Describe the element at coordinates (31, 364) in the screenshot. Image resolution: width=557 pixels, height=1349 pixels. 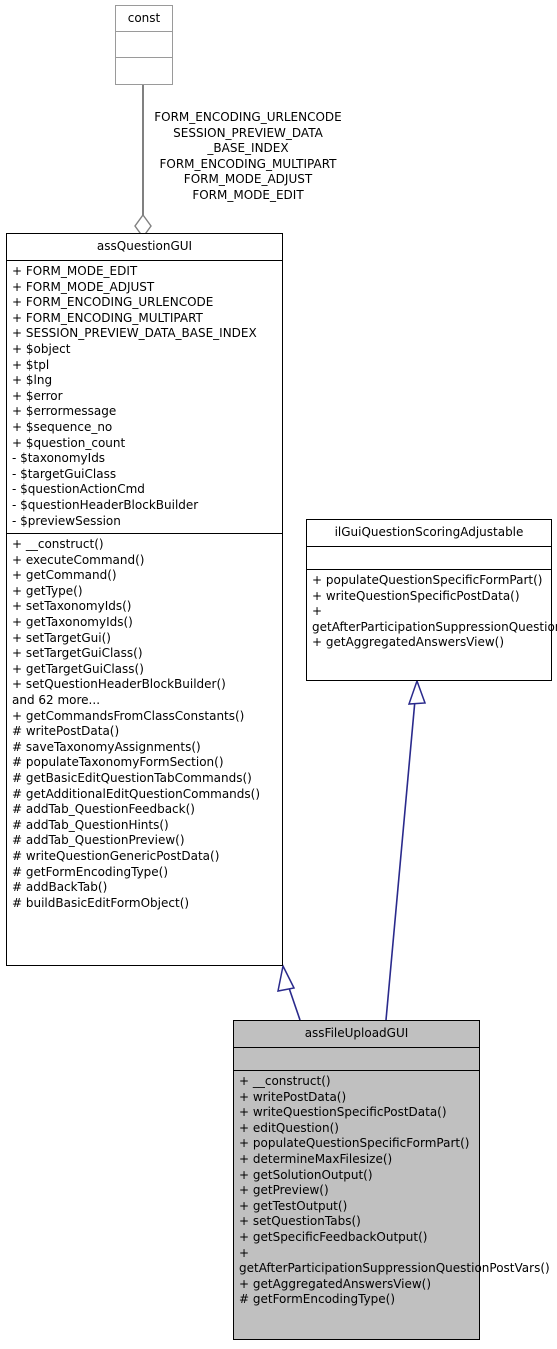
I see `class-attribute: + $tpl` at that location.